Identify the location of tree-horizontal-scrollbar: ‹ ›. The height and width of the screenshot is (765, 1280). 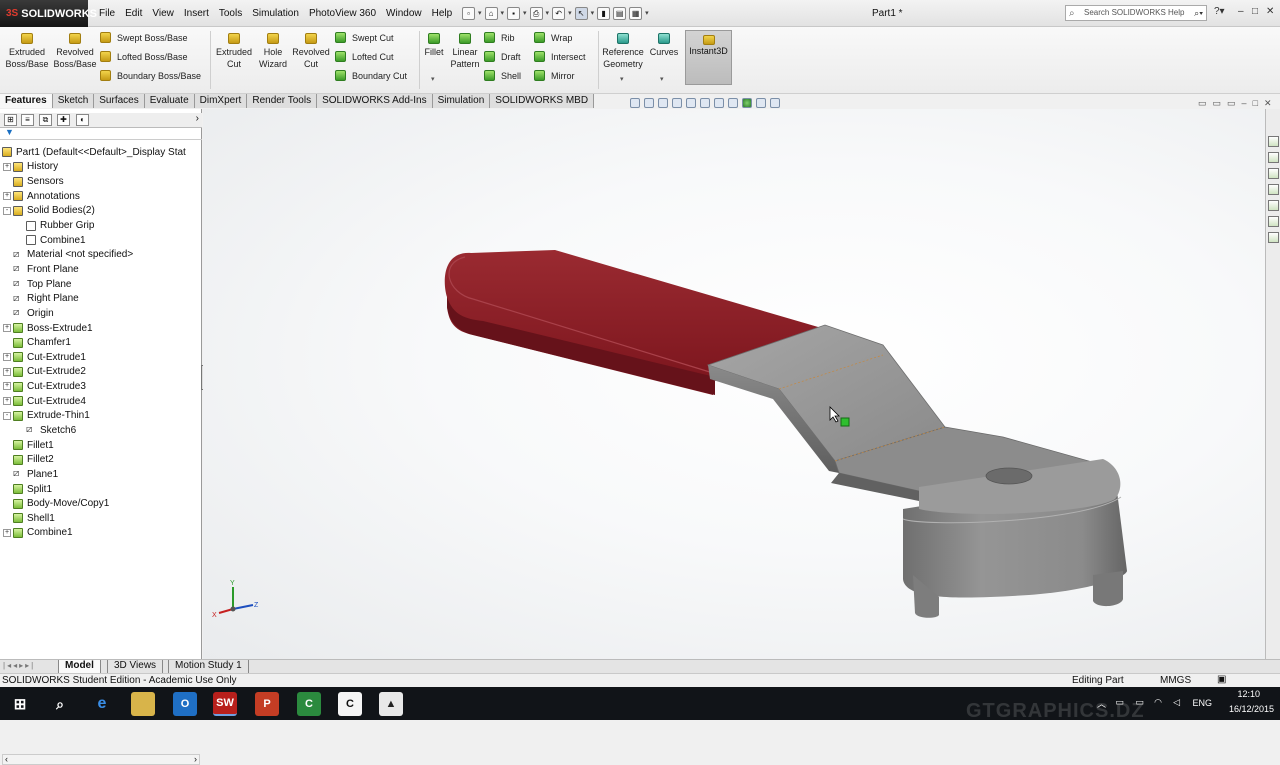
(101, 759).